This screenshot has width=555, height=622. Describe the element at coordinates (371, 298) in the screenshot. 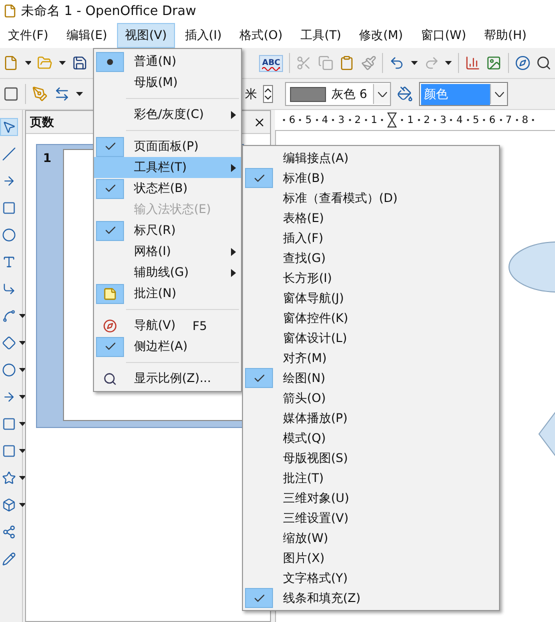

I see `menu-option: 窗体导航(J)` at that location.